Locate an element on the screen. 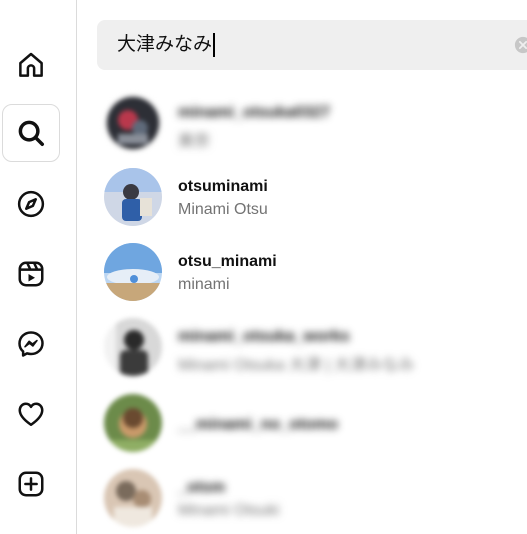 The height and width of the screenshot is (534, 527). nav-create is located at coordinates (31, 484).